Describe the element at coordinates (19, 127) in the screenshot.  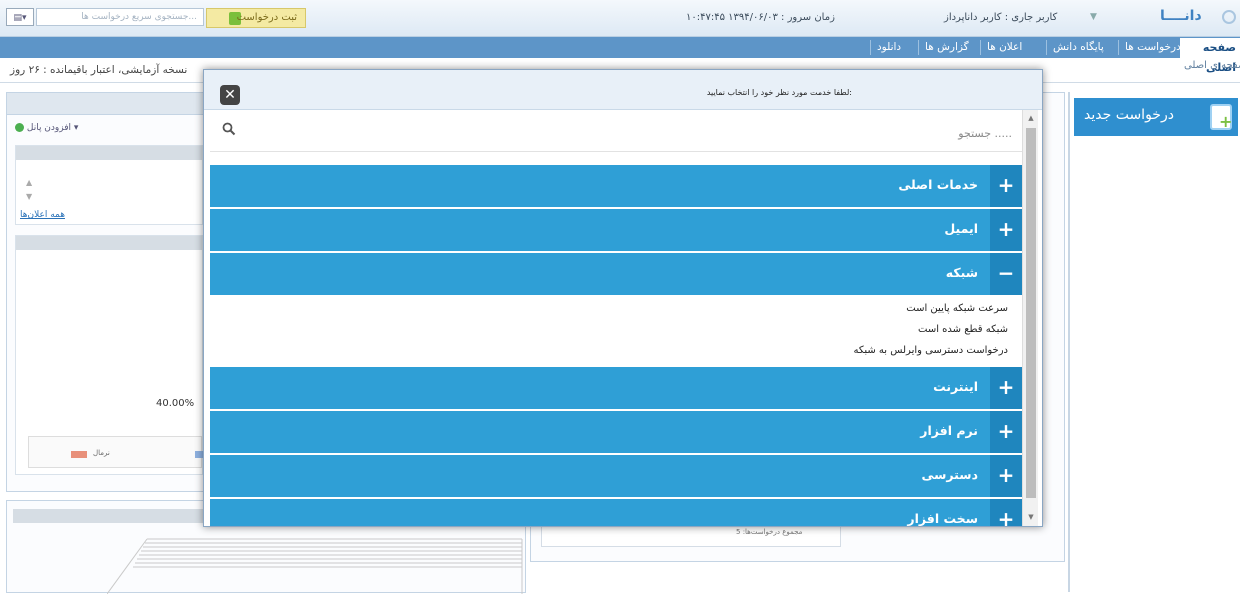
I see `add-circle-icon` at that location.